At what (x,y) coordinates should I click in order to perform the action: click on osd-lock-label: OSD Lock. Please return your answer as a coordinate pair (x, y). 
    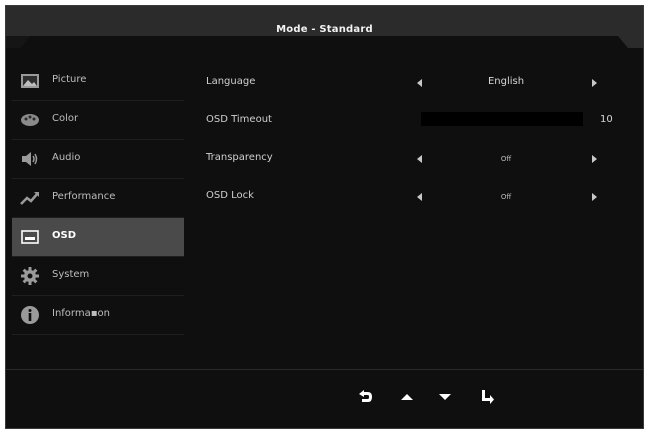
    Looking at the image, I should click on (230, 195).